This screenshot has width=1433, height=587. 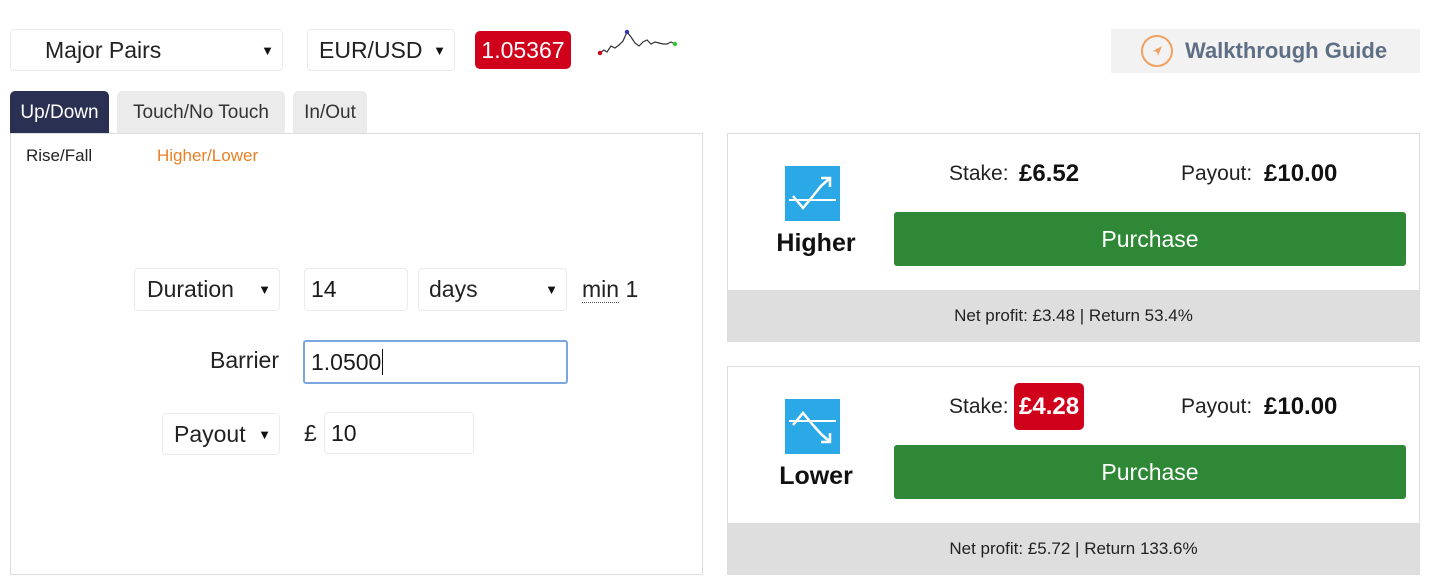 I want to click on currency-symbol: £, so click(x=310, y=433).